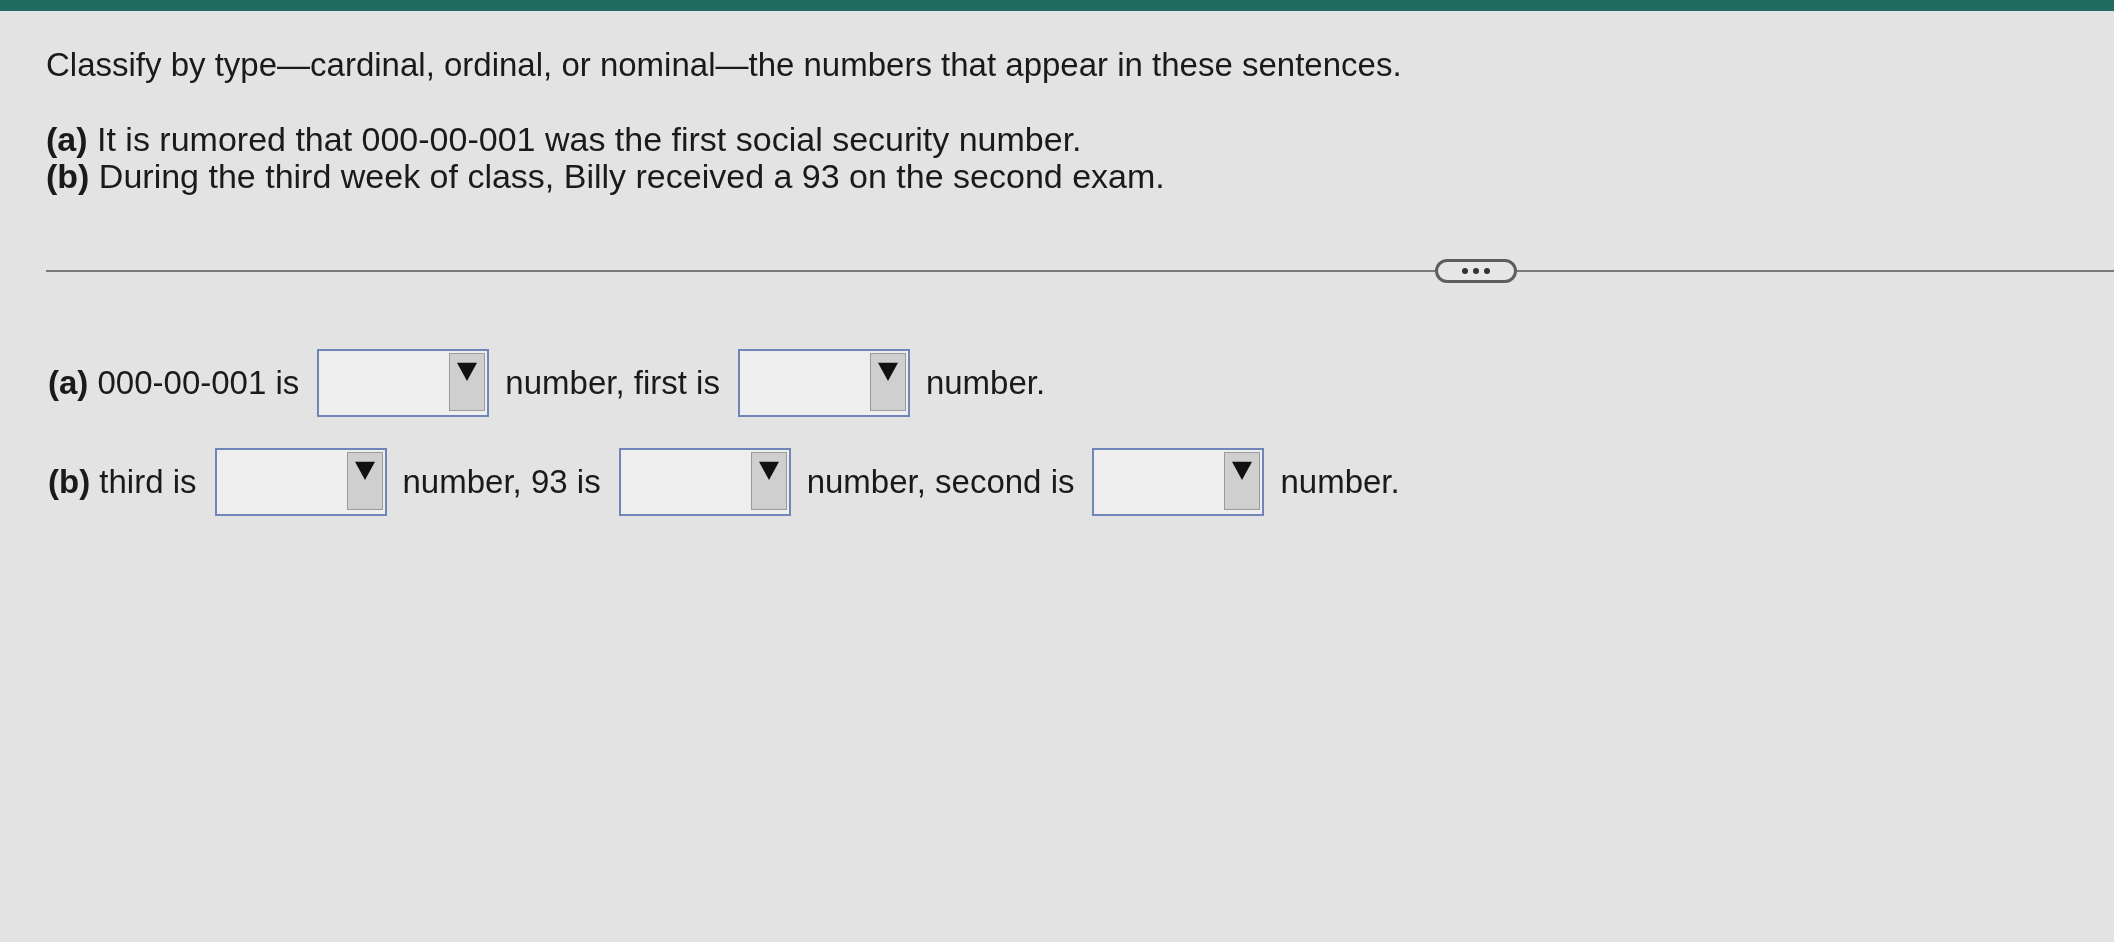  I want to click on question-sentence: (b) During the third week of class, Billy received a 93 on the second exam., so click(606, 176).